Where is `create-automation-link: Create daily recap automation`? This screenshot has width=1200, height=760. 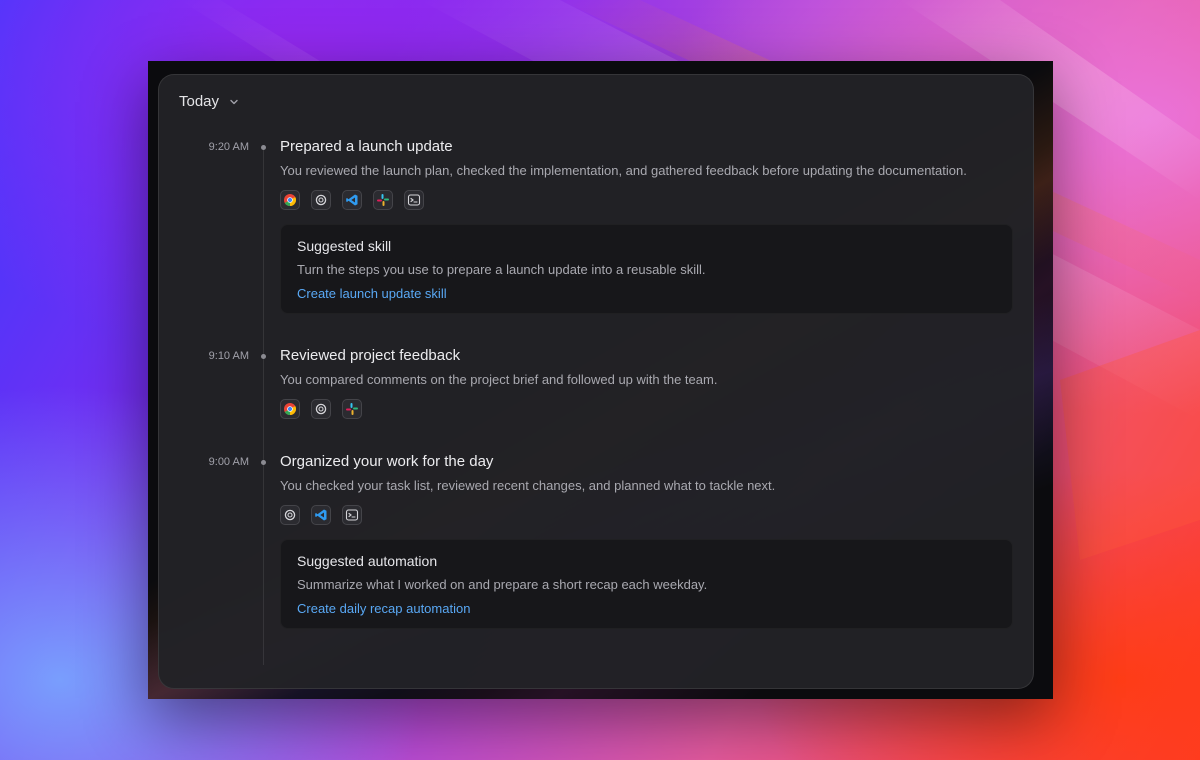 create-automation-link: Create daily recap automation is located at coordinates (383, 609).